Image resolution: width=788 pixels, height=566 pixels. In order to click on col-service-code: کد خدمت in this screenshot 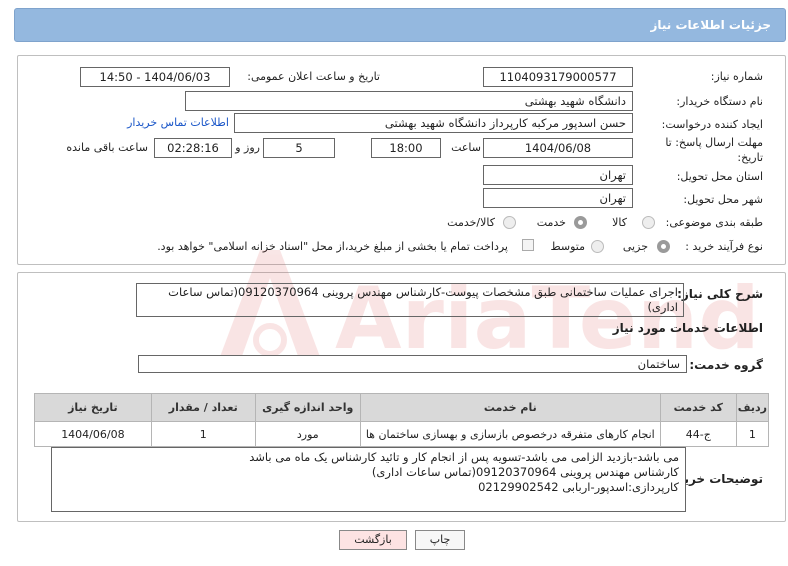, I will do `click(698, 407)`.